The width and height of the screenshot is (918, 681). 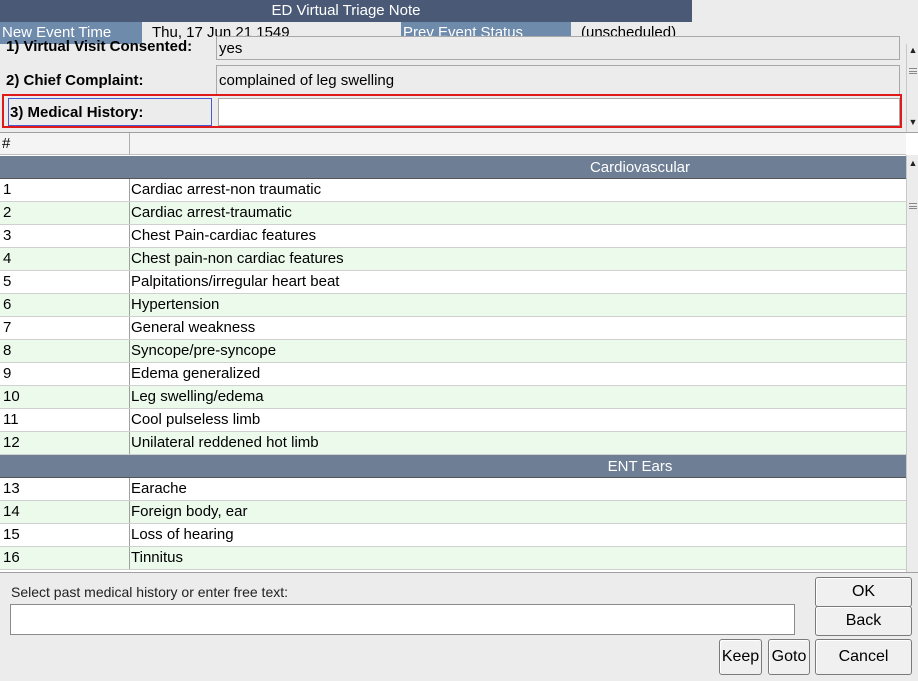 I want to click on row-number: 15, so click(x=65, y=535).